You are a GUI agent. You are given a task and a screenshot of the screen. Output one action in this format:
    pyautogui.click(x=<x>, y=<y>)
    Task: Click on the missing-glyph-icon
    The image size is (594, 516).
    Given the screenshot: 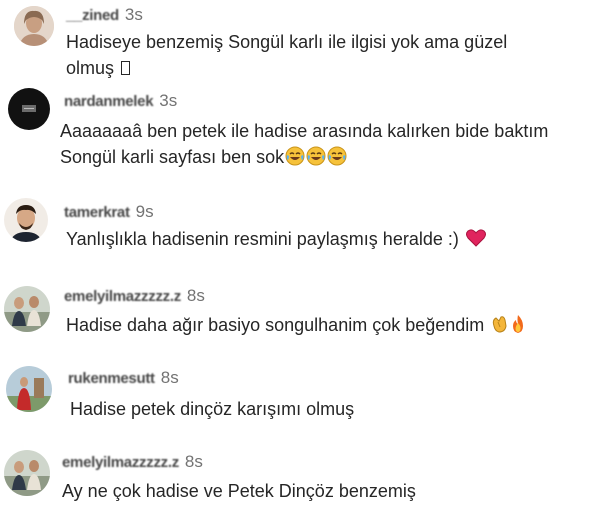 What is the action you would take?
    pyautogui.click(x=126, y=68)
    